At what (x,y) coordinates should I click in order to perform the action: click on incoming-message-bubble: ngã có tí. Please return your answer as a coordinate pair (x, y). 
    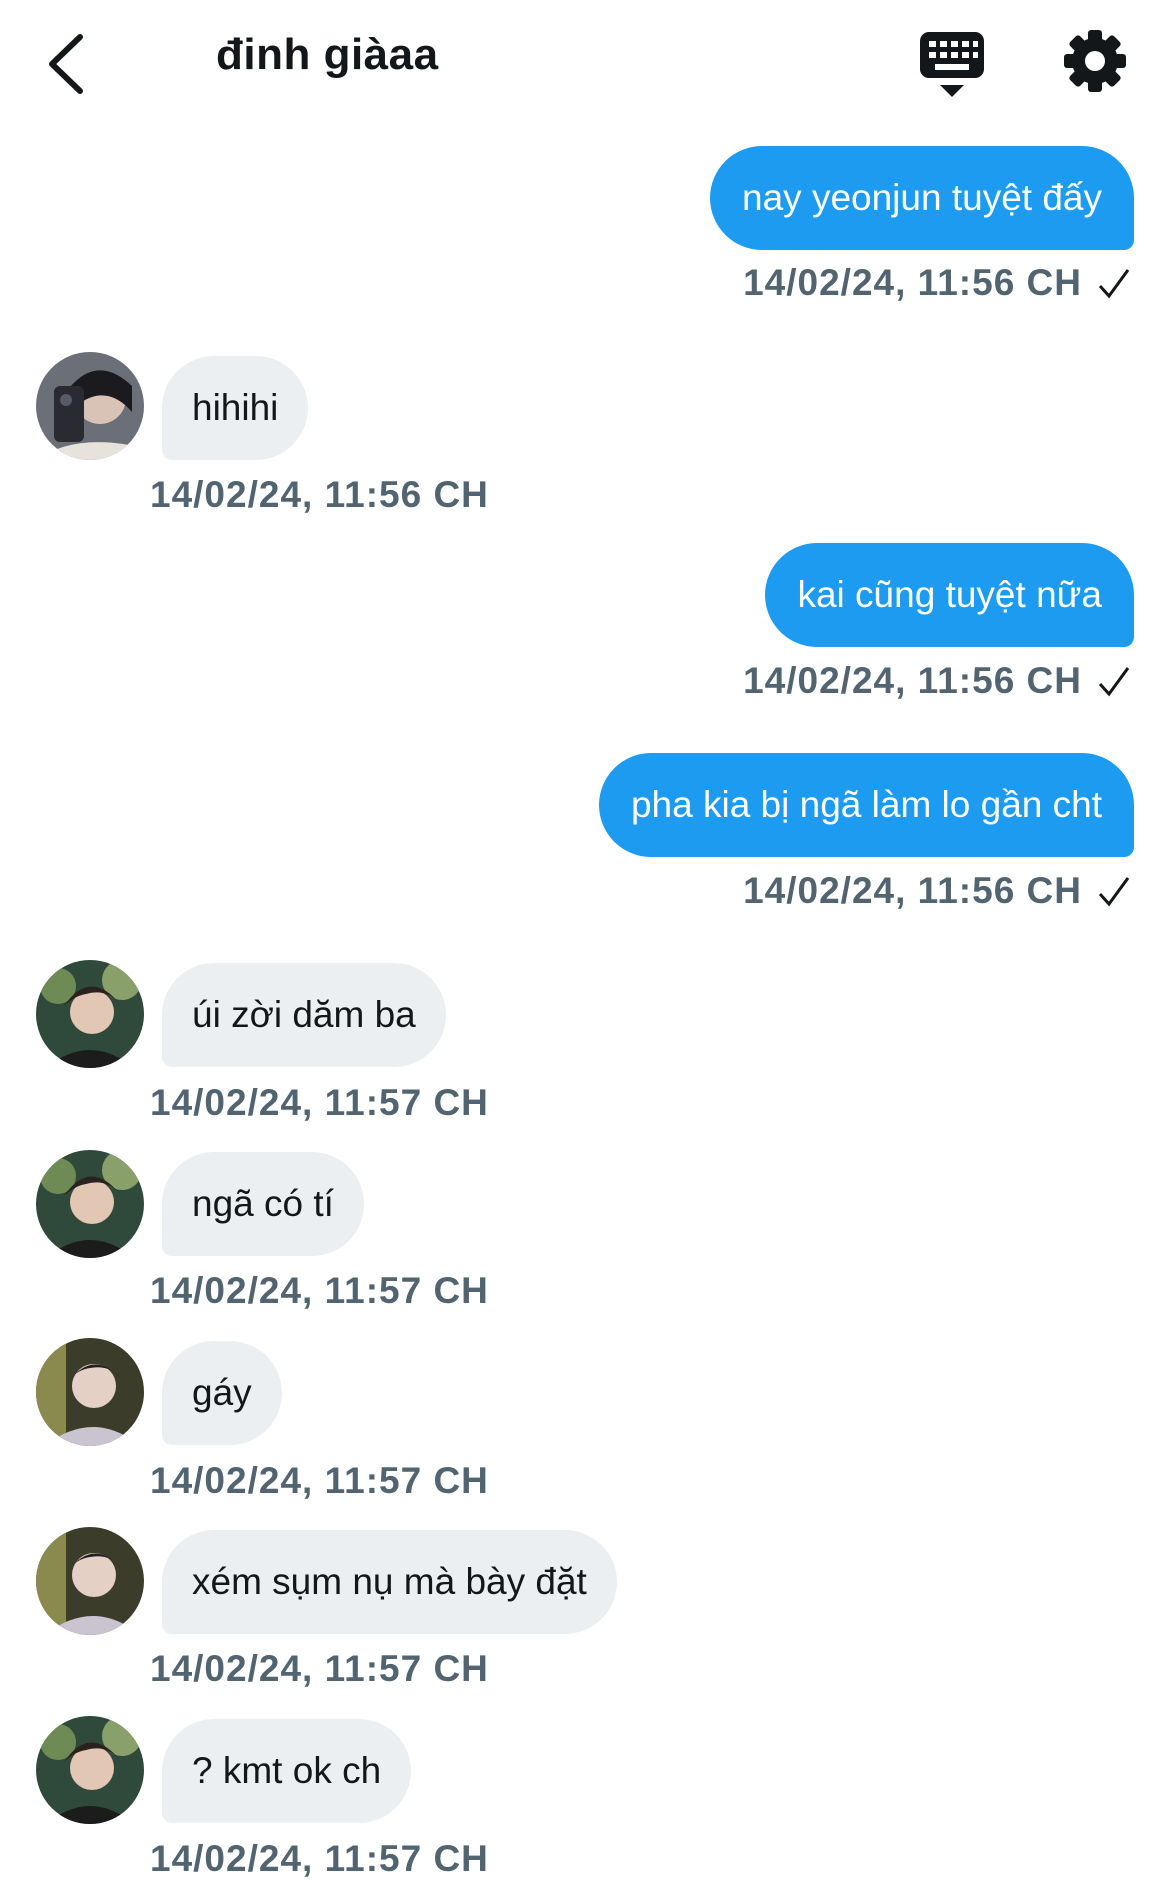
    Looking at the image, I should click on (263, 1204).